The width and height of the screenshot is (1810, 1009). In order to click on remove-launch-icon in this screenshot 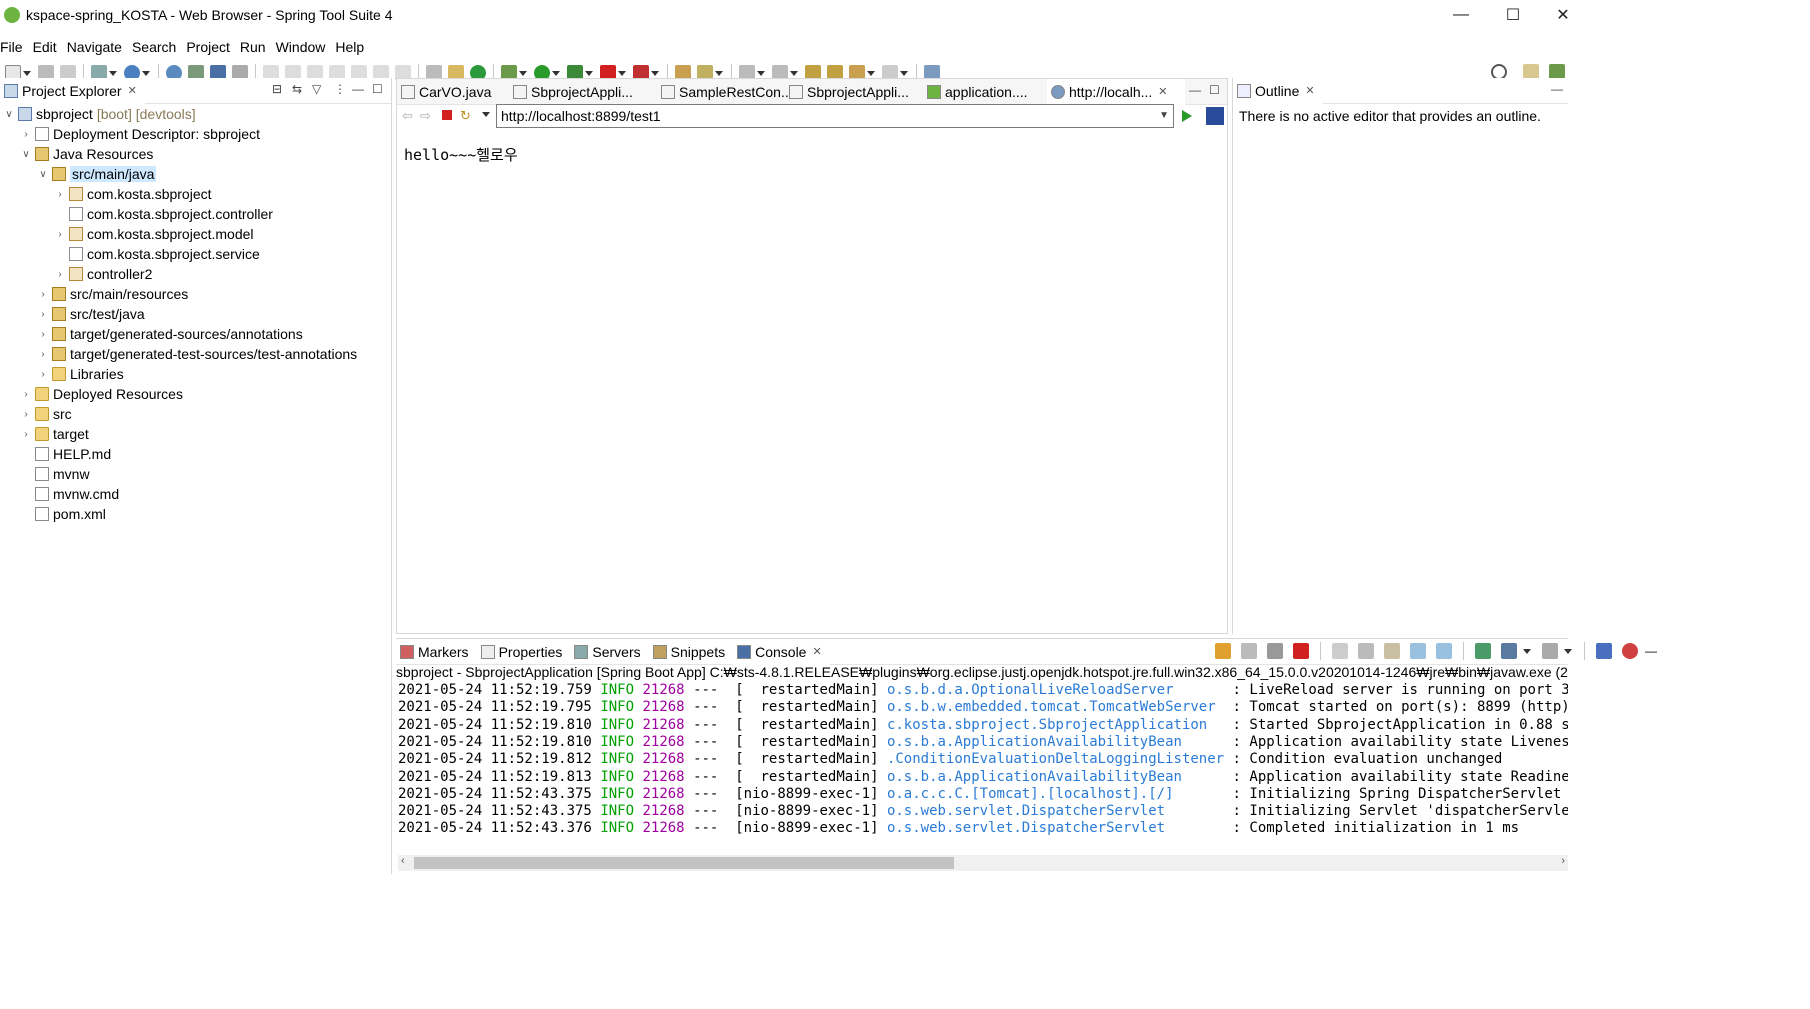, I will do `click(1249, 651)`.